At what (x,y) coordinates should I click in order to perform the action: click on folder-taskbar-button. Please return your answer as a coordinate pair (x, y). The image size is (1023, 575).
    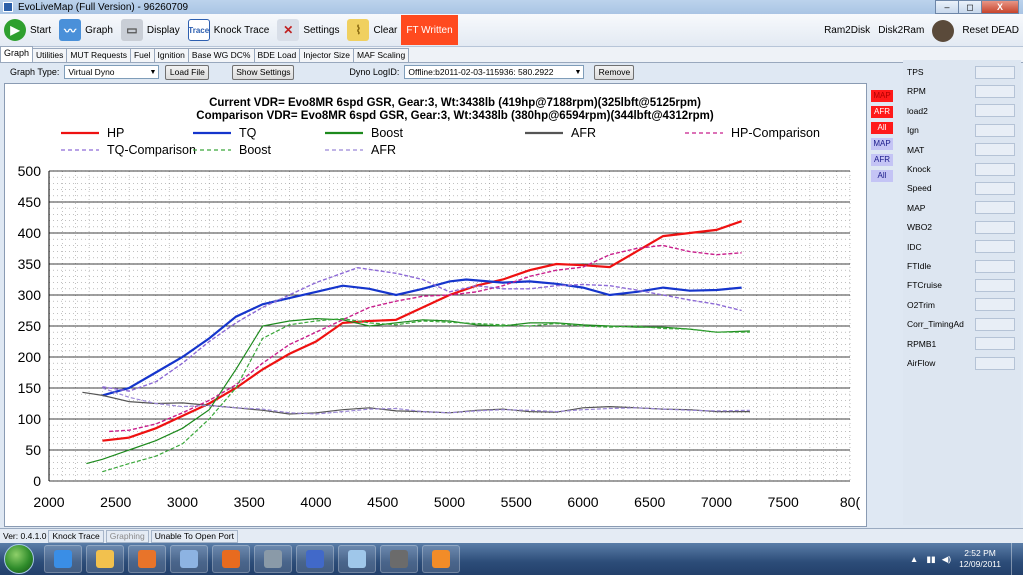
    Looking at the image, I should click on (105, 559).